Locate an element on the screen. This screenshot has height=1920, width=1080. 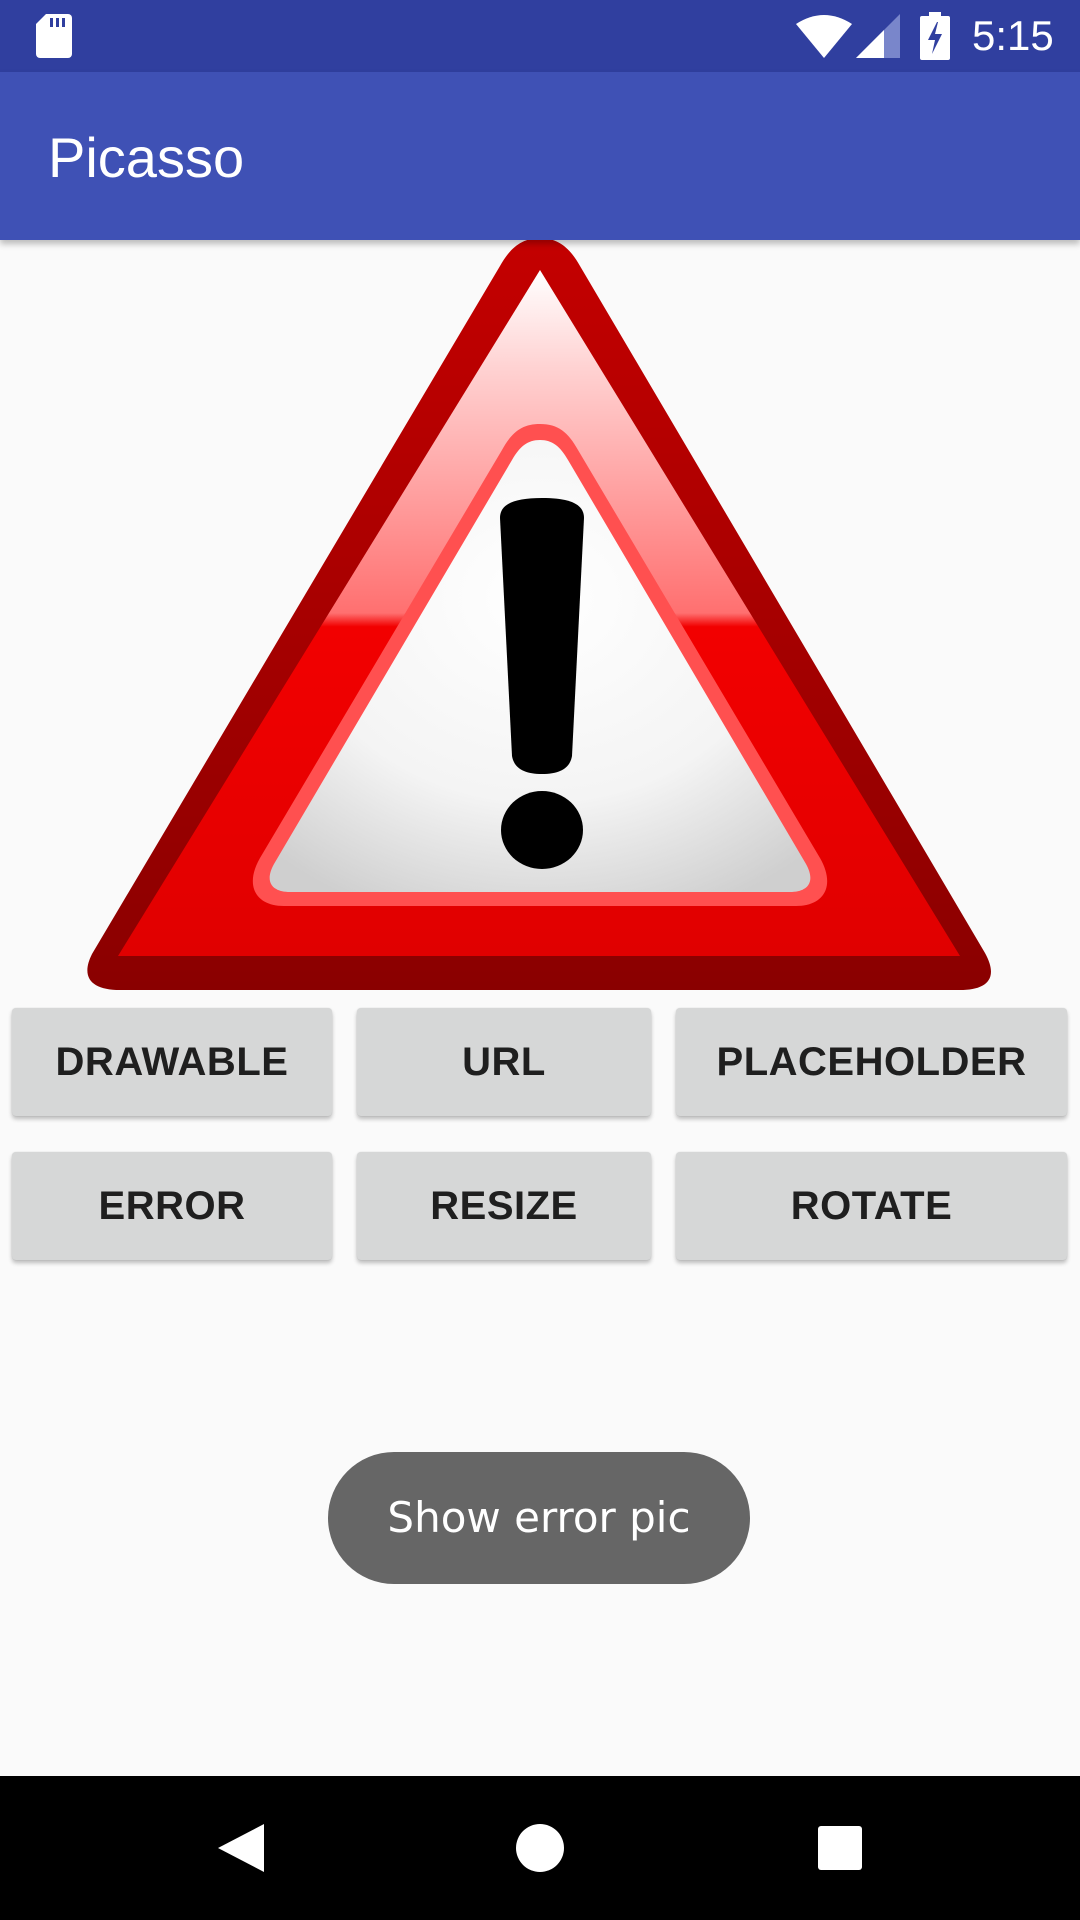
back-icon is located at coordinates (240, 1848).